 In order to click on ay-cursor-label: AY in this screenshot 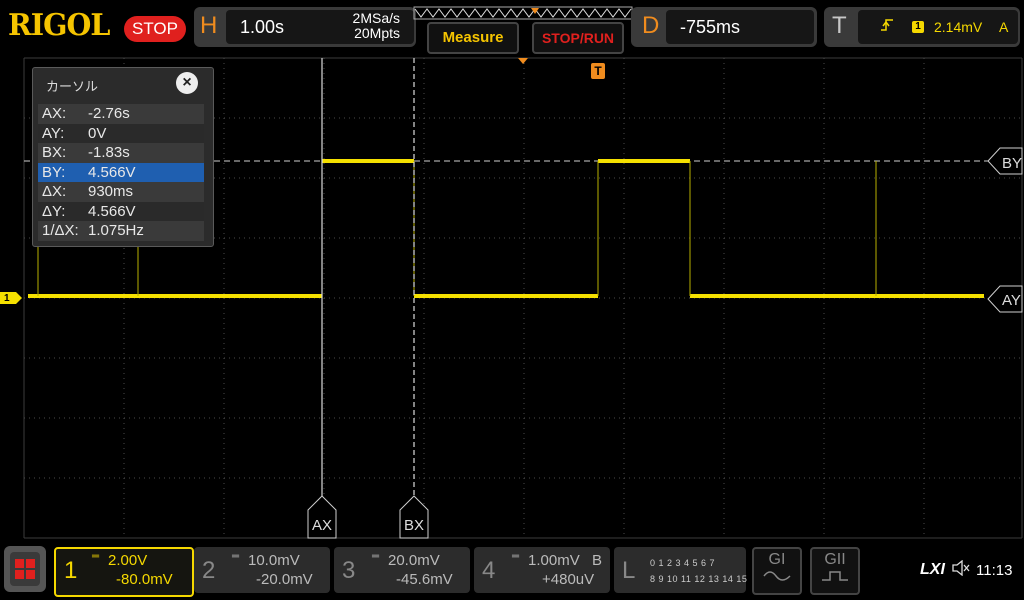, I will do `click(1011, 300)`.